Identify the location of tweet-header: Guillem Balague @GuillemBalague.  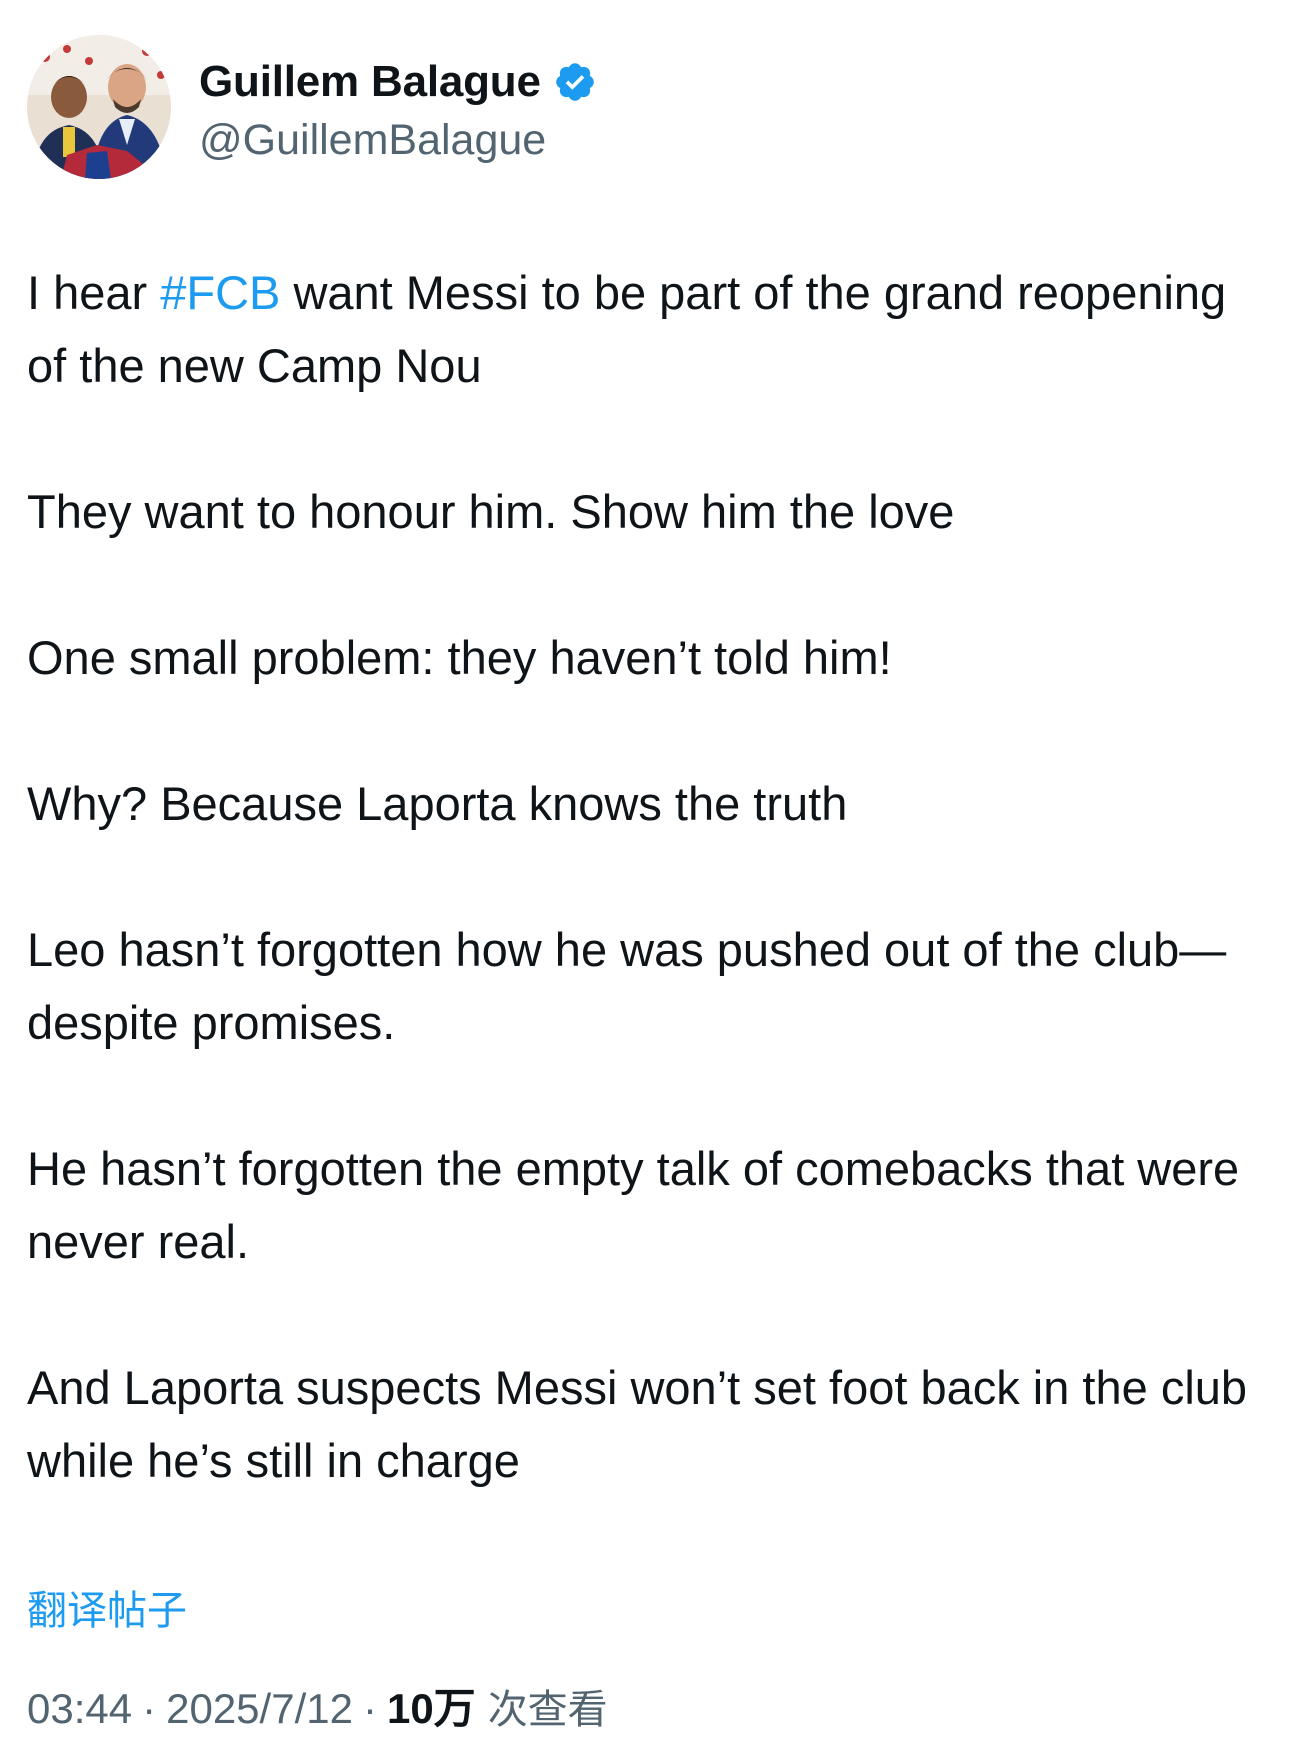
(312, 107).